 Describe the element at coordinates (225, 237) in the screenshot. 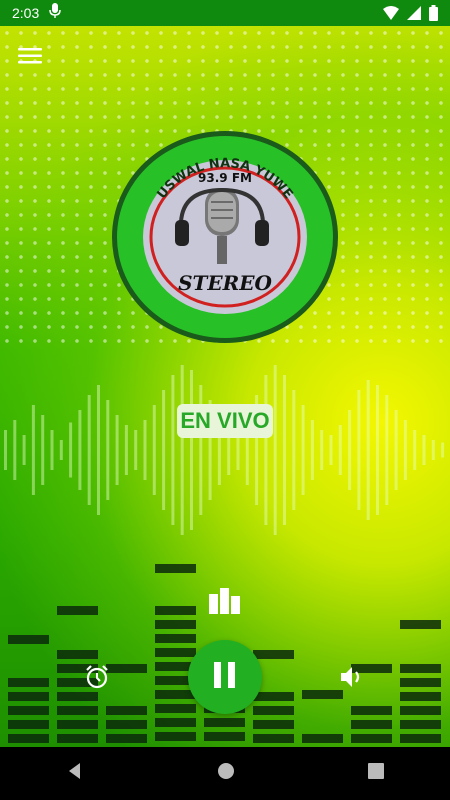

I see `station-logo: USWAL NASA YUWE 93.9 FM STEREO` at that location.